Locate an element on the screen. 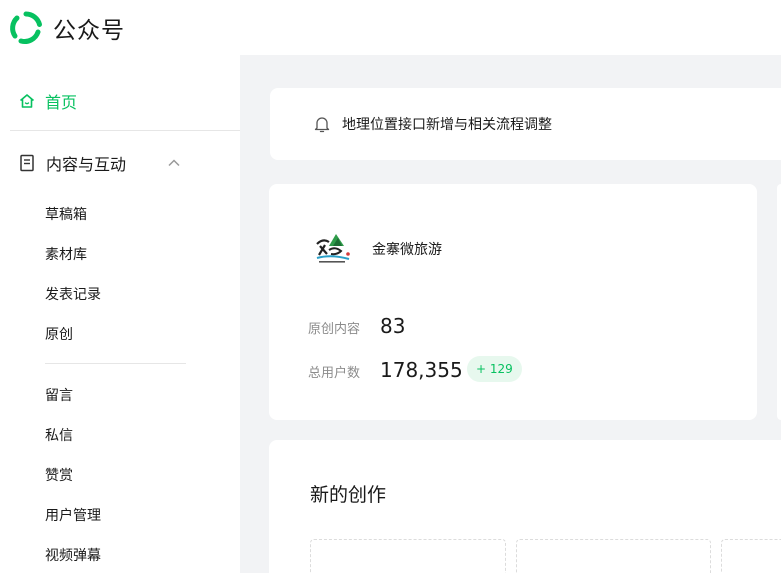  account-name: 金寨微旅游 is located at coordinates (407, 249).